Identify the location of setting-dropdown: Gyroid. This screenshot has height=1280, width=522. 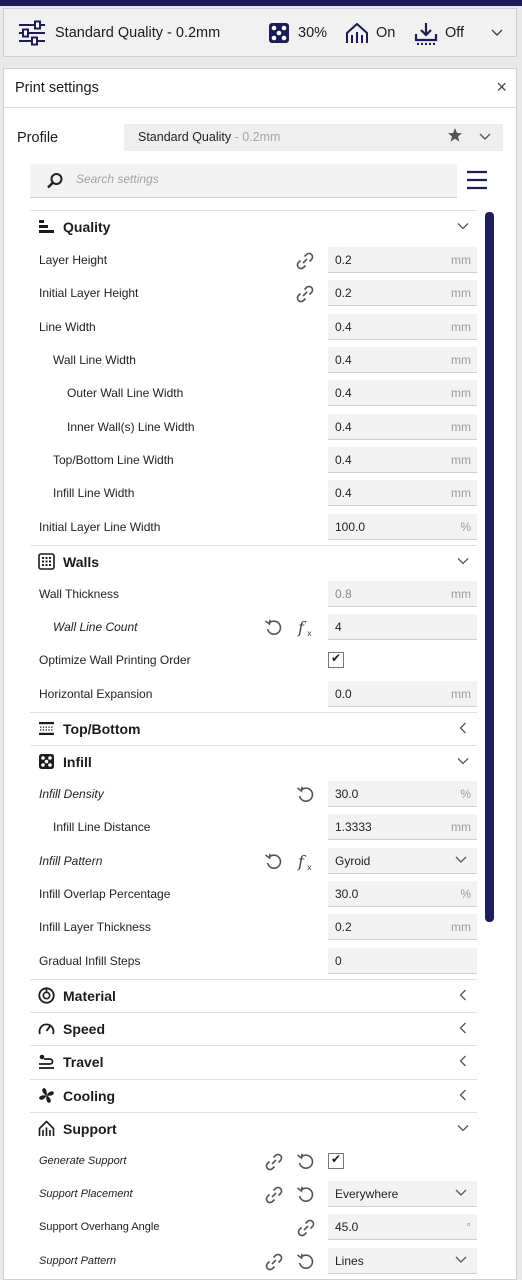
(402, 861).